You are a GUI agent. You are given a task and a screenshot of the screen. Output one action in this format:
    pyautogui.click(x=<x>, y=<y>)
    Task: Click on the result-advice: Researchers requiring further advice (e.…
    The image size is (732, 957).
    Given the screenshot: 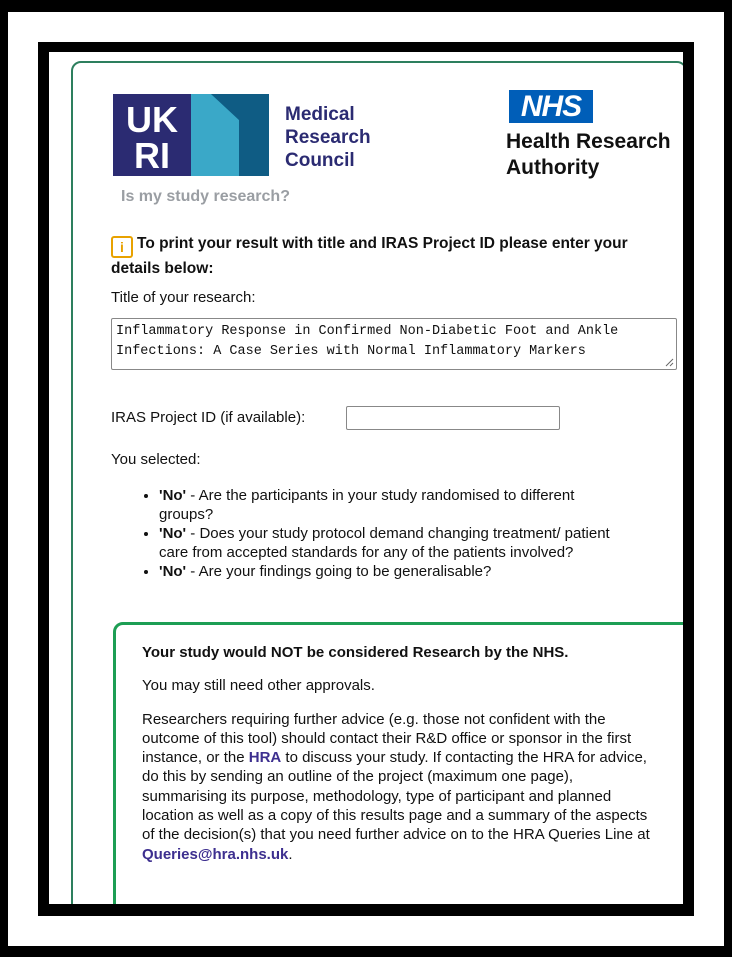 What is the action you would take?
    pyautogui.click(x=402, y=787)
    